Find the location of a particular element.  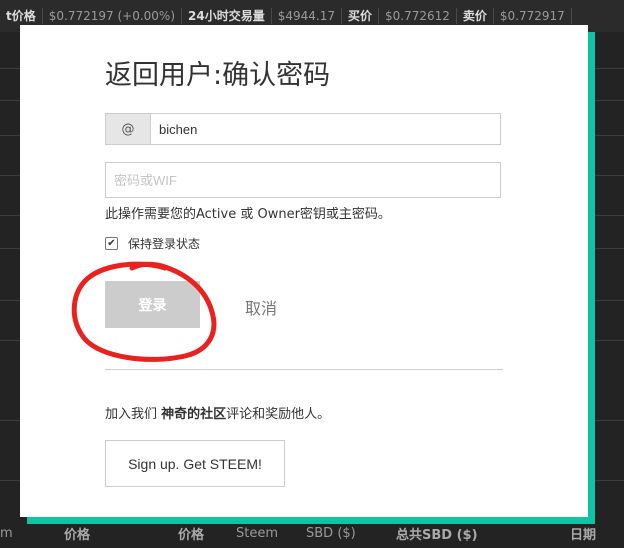

community-link: 神奇的社区 is located at coordinates (193, 414).